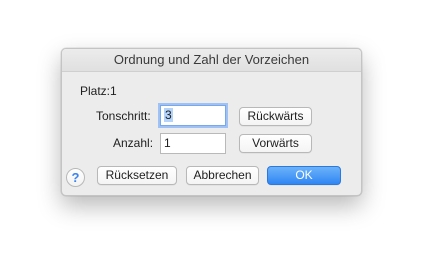 The image size is (438, 268). Describe the element at coordinates (193, 143) in the screenshot. I see `anzahl-field: 1` at that location.